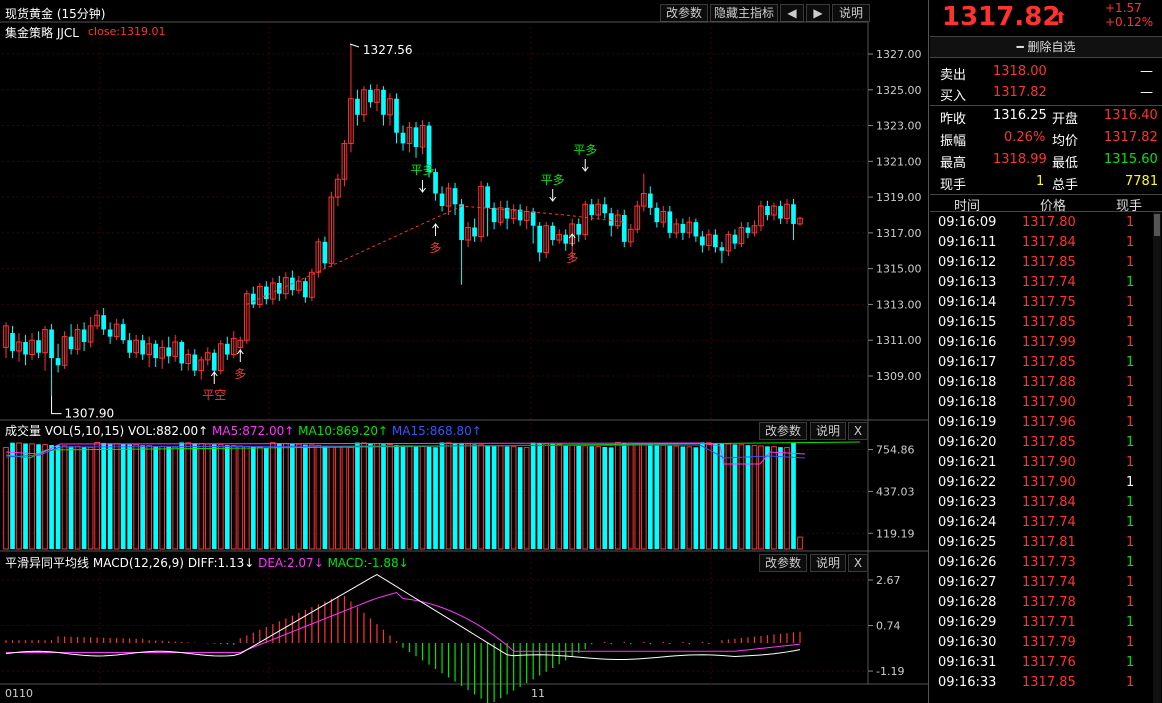 The height and width of the screenshot is (703, 1162). What do you see at coordinates (967, 562) in the screenshot?
I see `tick-time: 09:16:26` at bounding box center [967, 562].